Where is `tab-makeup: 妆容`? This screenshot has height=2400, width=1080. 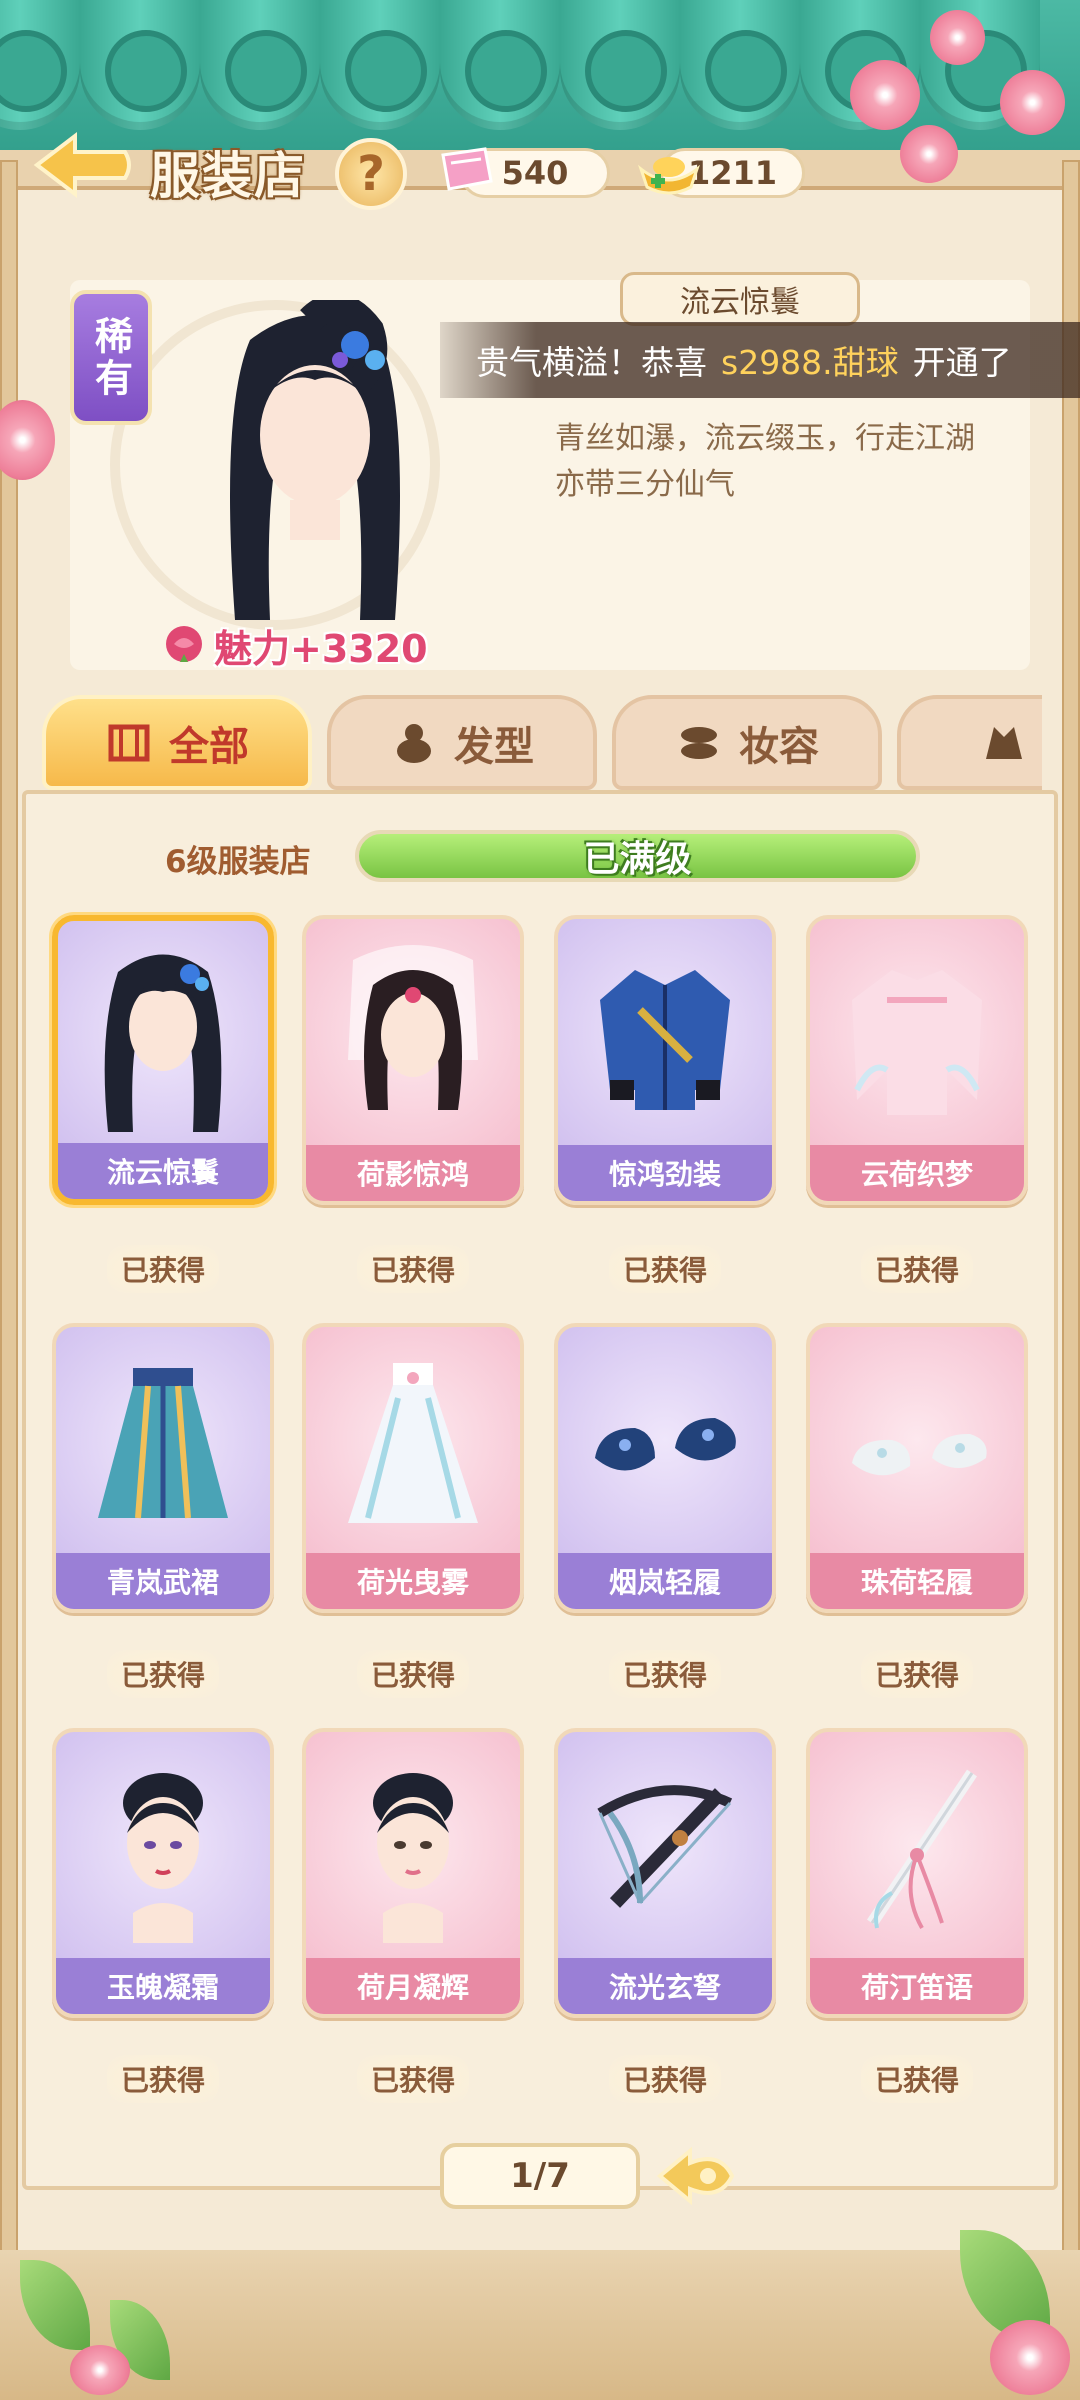
tab-makeup: 妆容 is located at coordinates (747, 742).